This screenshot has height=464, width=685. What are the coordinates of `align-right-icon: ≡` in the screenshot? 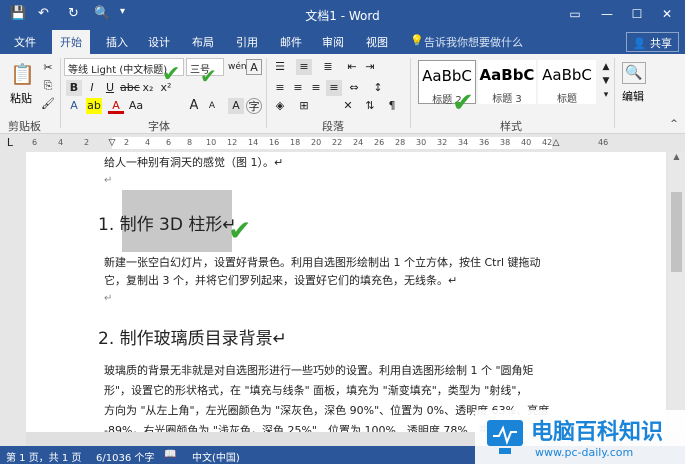 It's located at (316, 88).